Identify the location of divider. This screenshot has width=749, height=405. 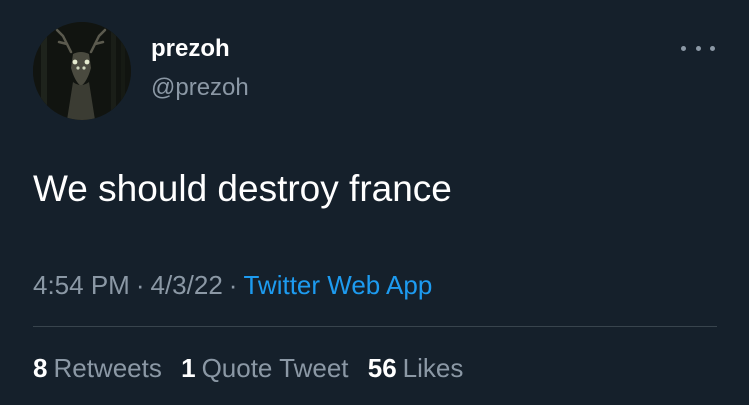
(375, 326).